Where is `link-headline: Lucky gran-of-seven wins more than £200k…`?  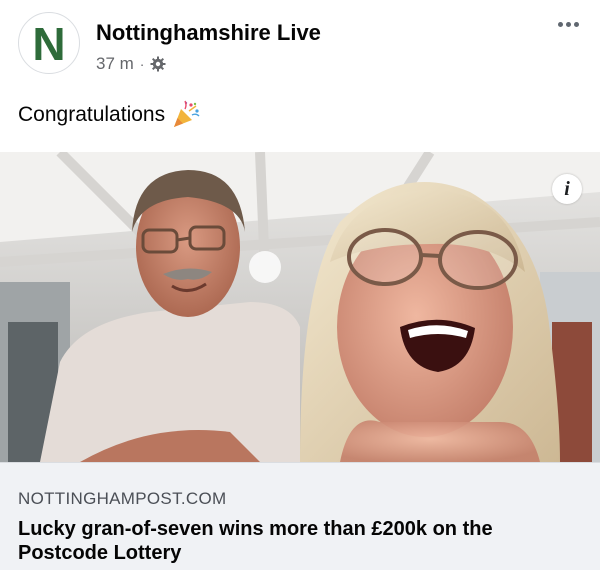 link-headline: Lucky gran-of-seven wins more than £200k… is located at coordinates (301, 541).